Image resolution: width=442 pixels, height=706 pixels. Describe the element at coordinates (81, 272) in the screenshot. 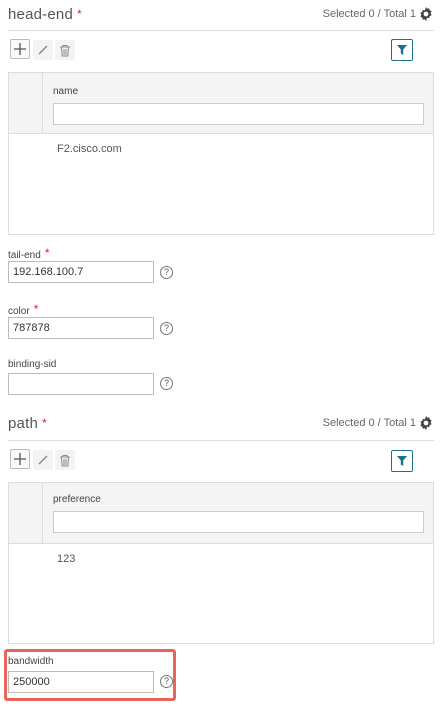

I see `tail-end-input` at that location.